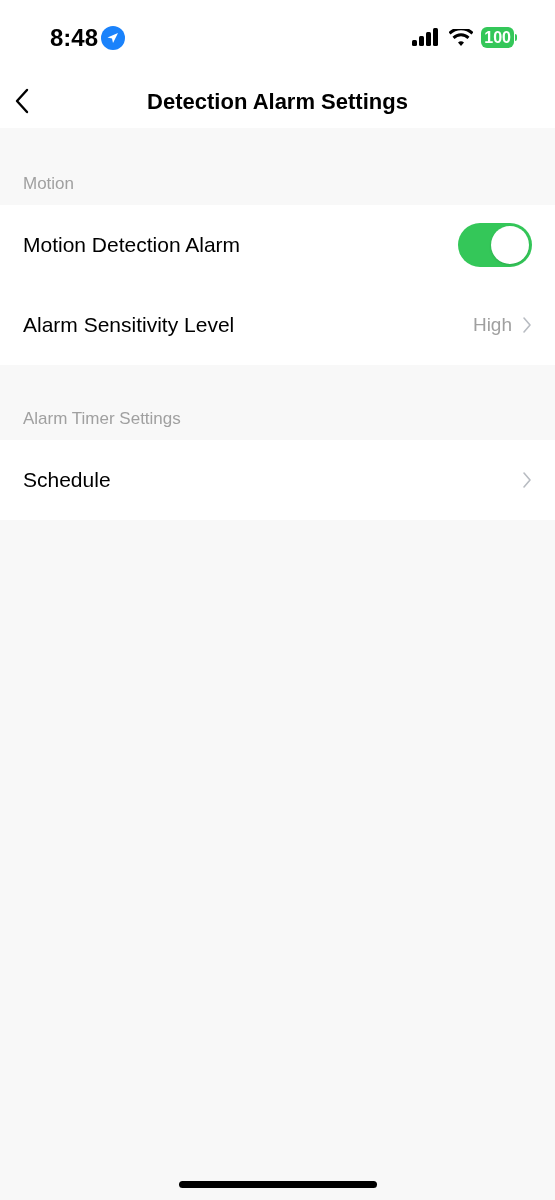 This screenshot has width=555, height=1200. I want to click on battery-level: 100, so click(497, 37).